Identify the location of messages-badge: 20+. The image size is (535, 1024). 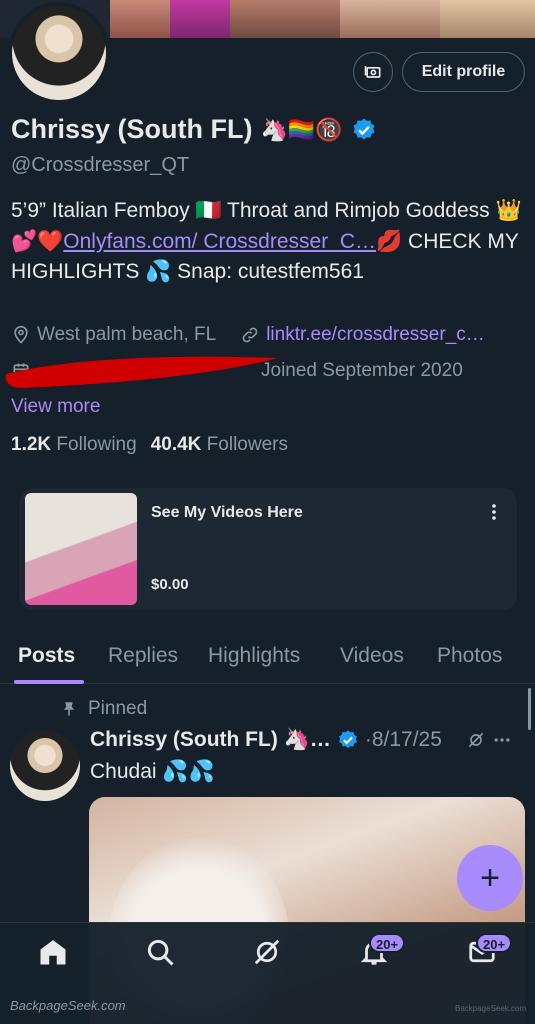
(494, 943).